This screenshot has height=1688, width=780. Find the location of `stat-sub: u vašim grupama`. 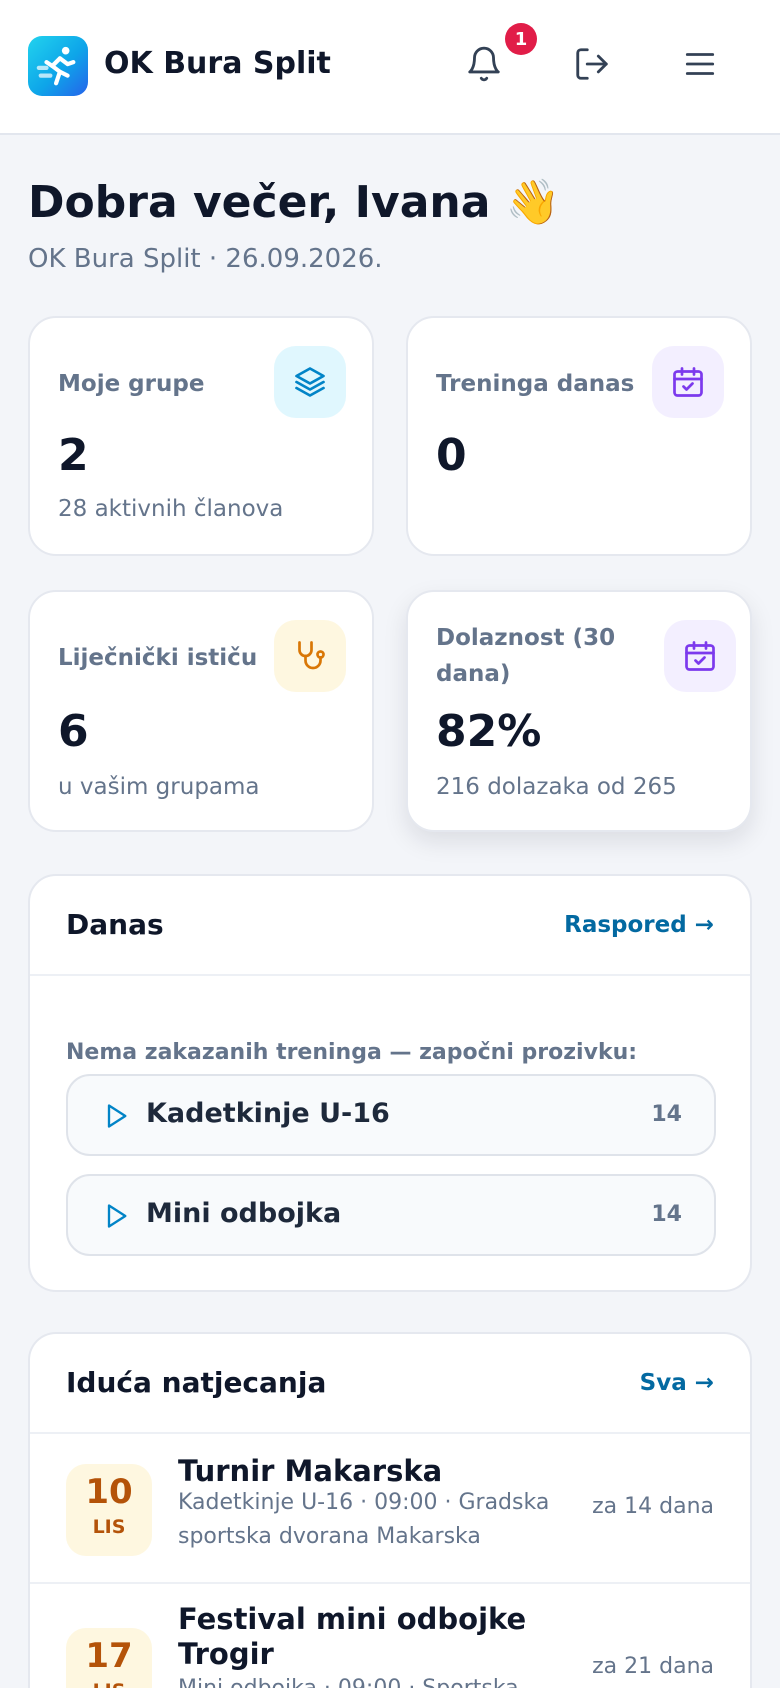

stat-sub: u vašim grupama is located at coordinates (159, 787).